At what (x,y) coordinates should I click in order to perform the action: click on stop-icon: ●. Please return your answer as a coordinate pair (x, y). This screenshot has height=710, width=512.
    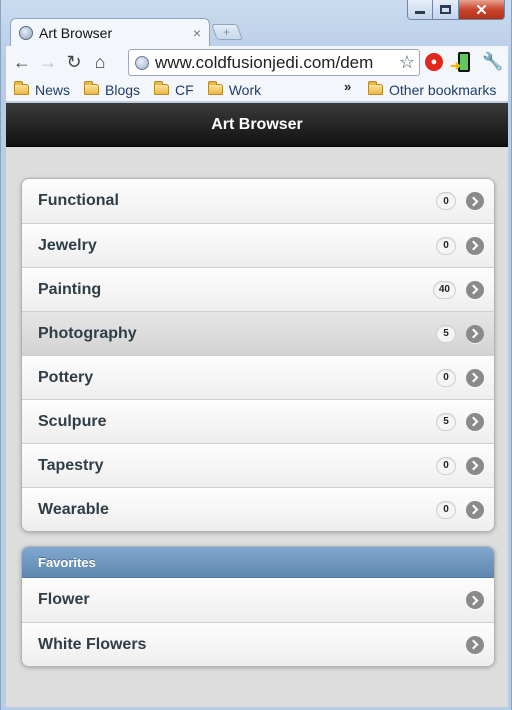
    Looking at the image, I should click on (434, 62).